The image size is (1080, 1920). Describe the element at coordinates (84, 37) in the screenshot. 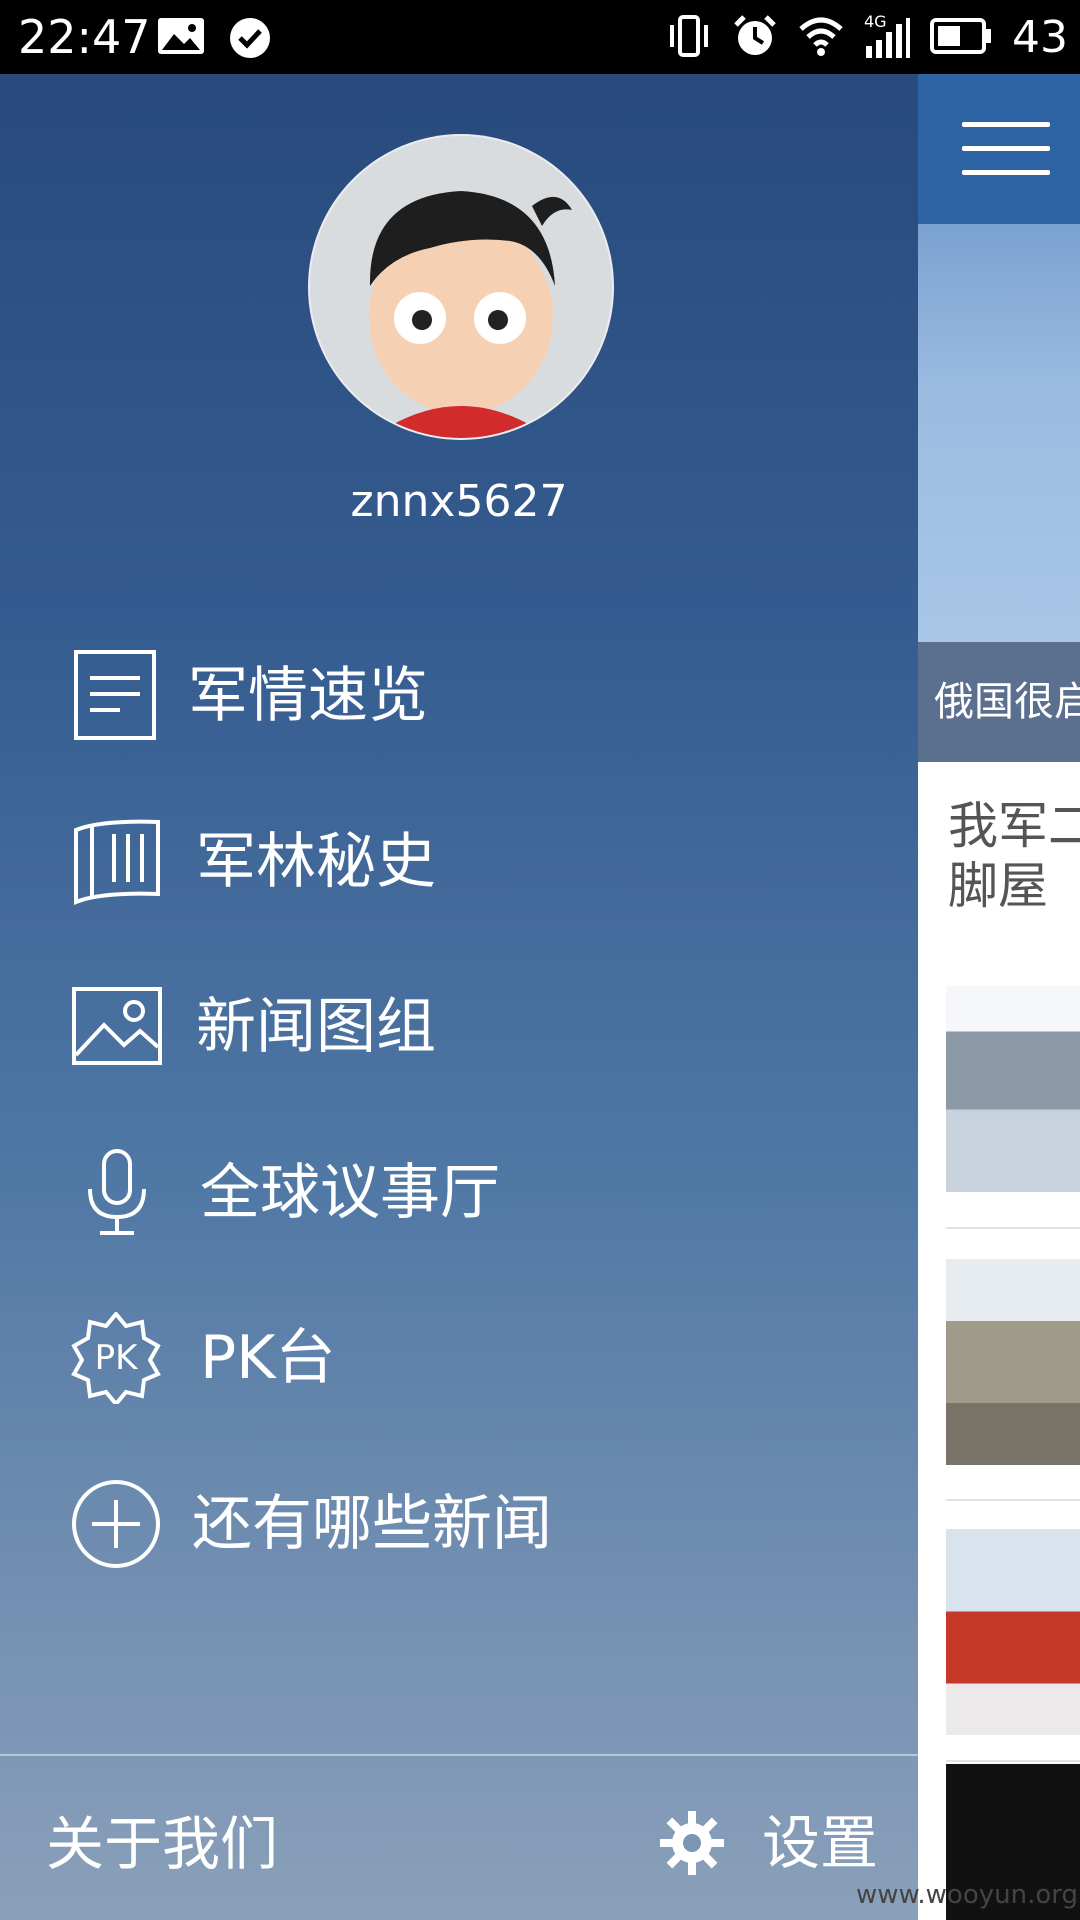

I see `status-time: 22:47` at that location.